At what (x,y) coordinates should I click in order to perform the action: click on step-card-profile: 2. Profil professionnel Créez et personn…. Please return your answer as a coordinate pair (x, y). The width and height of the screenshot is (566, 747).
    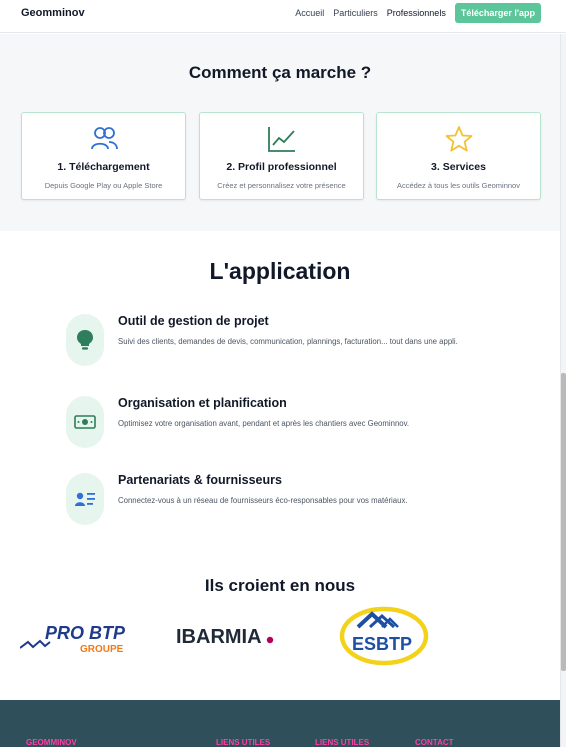
    Looking at the image, I should click on (281, 156).